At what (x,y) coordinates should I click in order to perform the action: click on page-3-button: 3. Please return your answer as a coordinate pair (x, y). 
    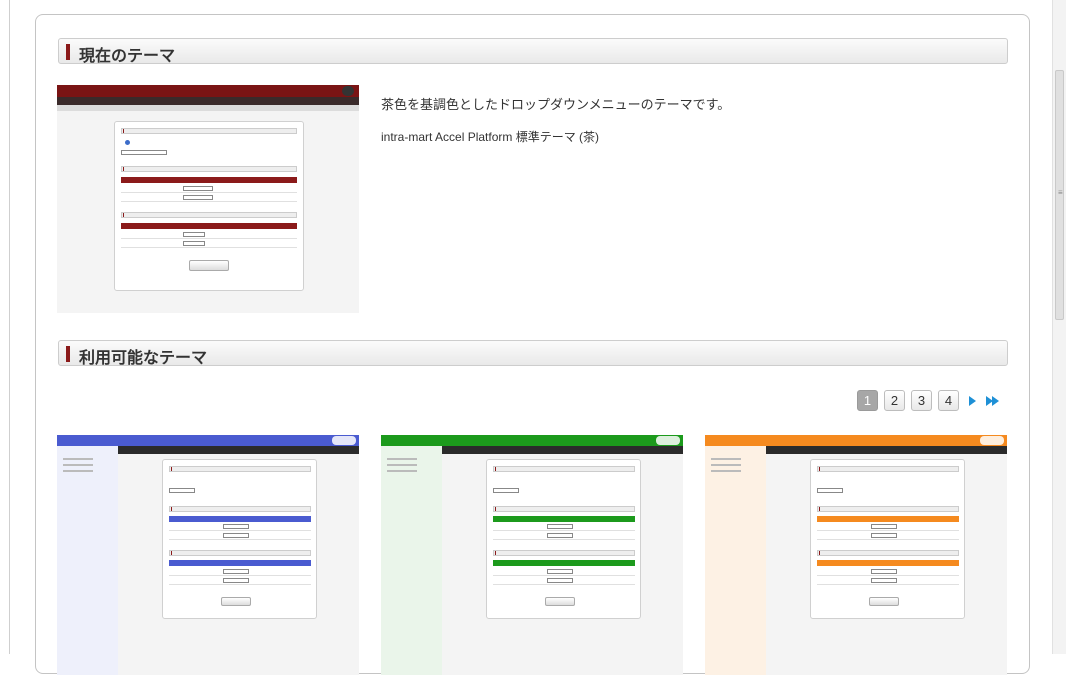
    Looking at the image, I should click on (921, 400).